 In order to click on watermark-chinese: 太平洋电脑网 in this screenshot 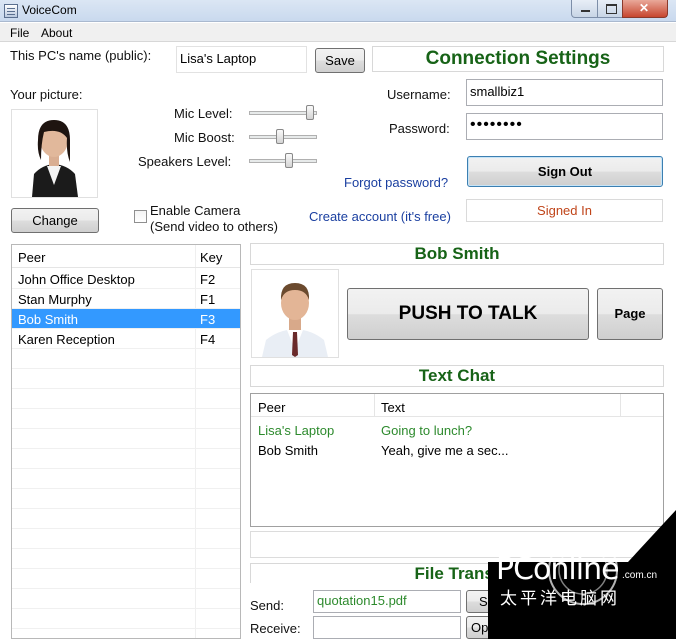, I will do `click(560, 598)`.